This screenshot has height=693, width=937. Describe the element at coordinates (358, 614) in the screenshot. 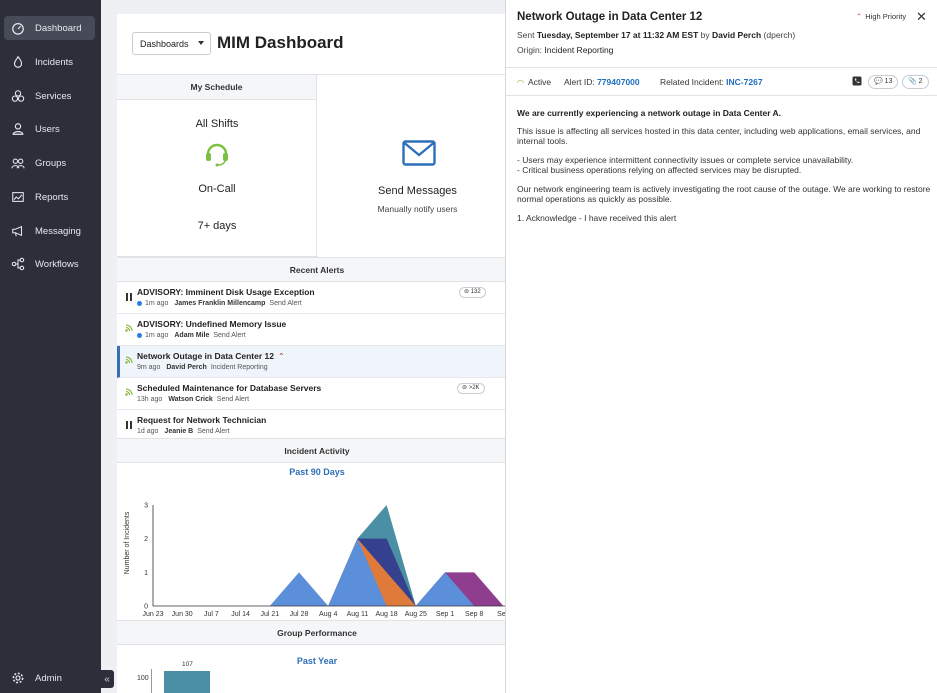

I see `chart-x-tick: Aug 11` at that location.